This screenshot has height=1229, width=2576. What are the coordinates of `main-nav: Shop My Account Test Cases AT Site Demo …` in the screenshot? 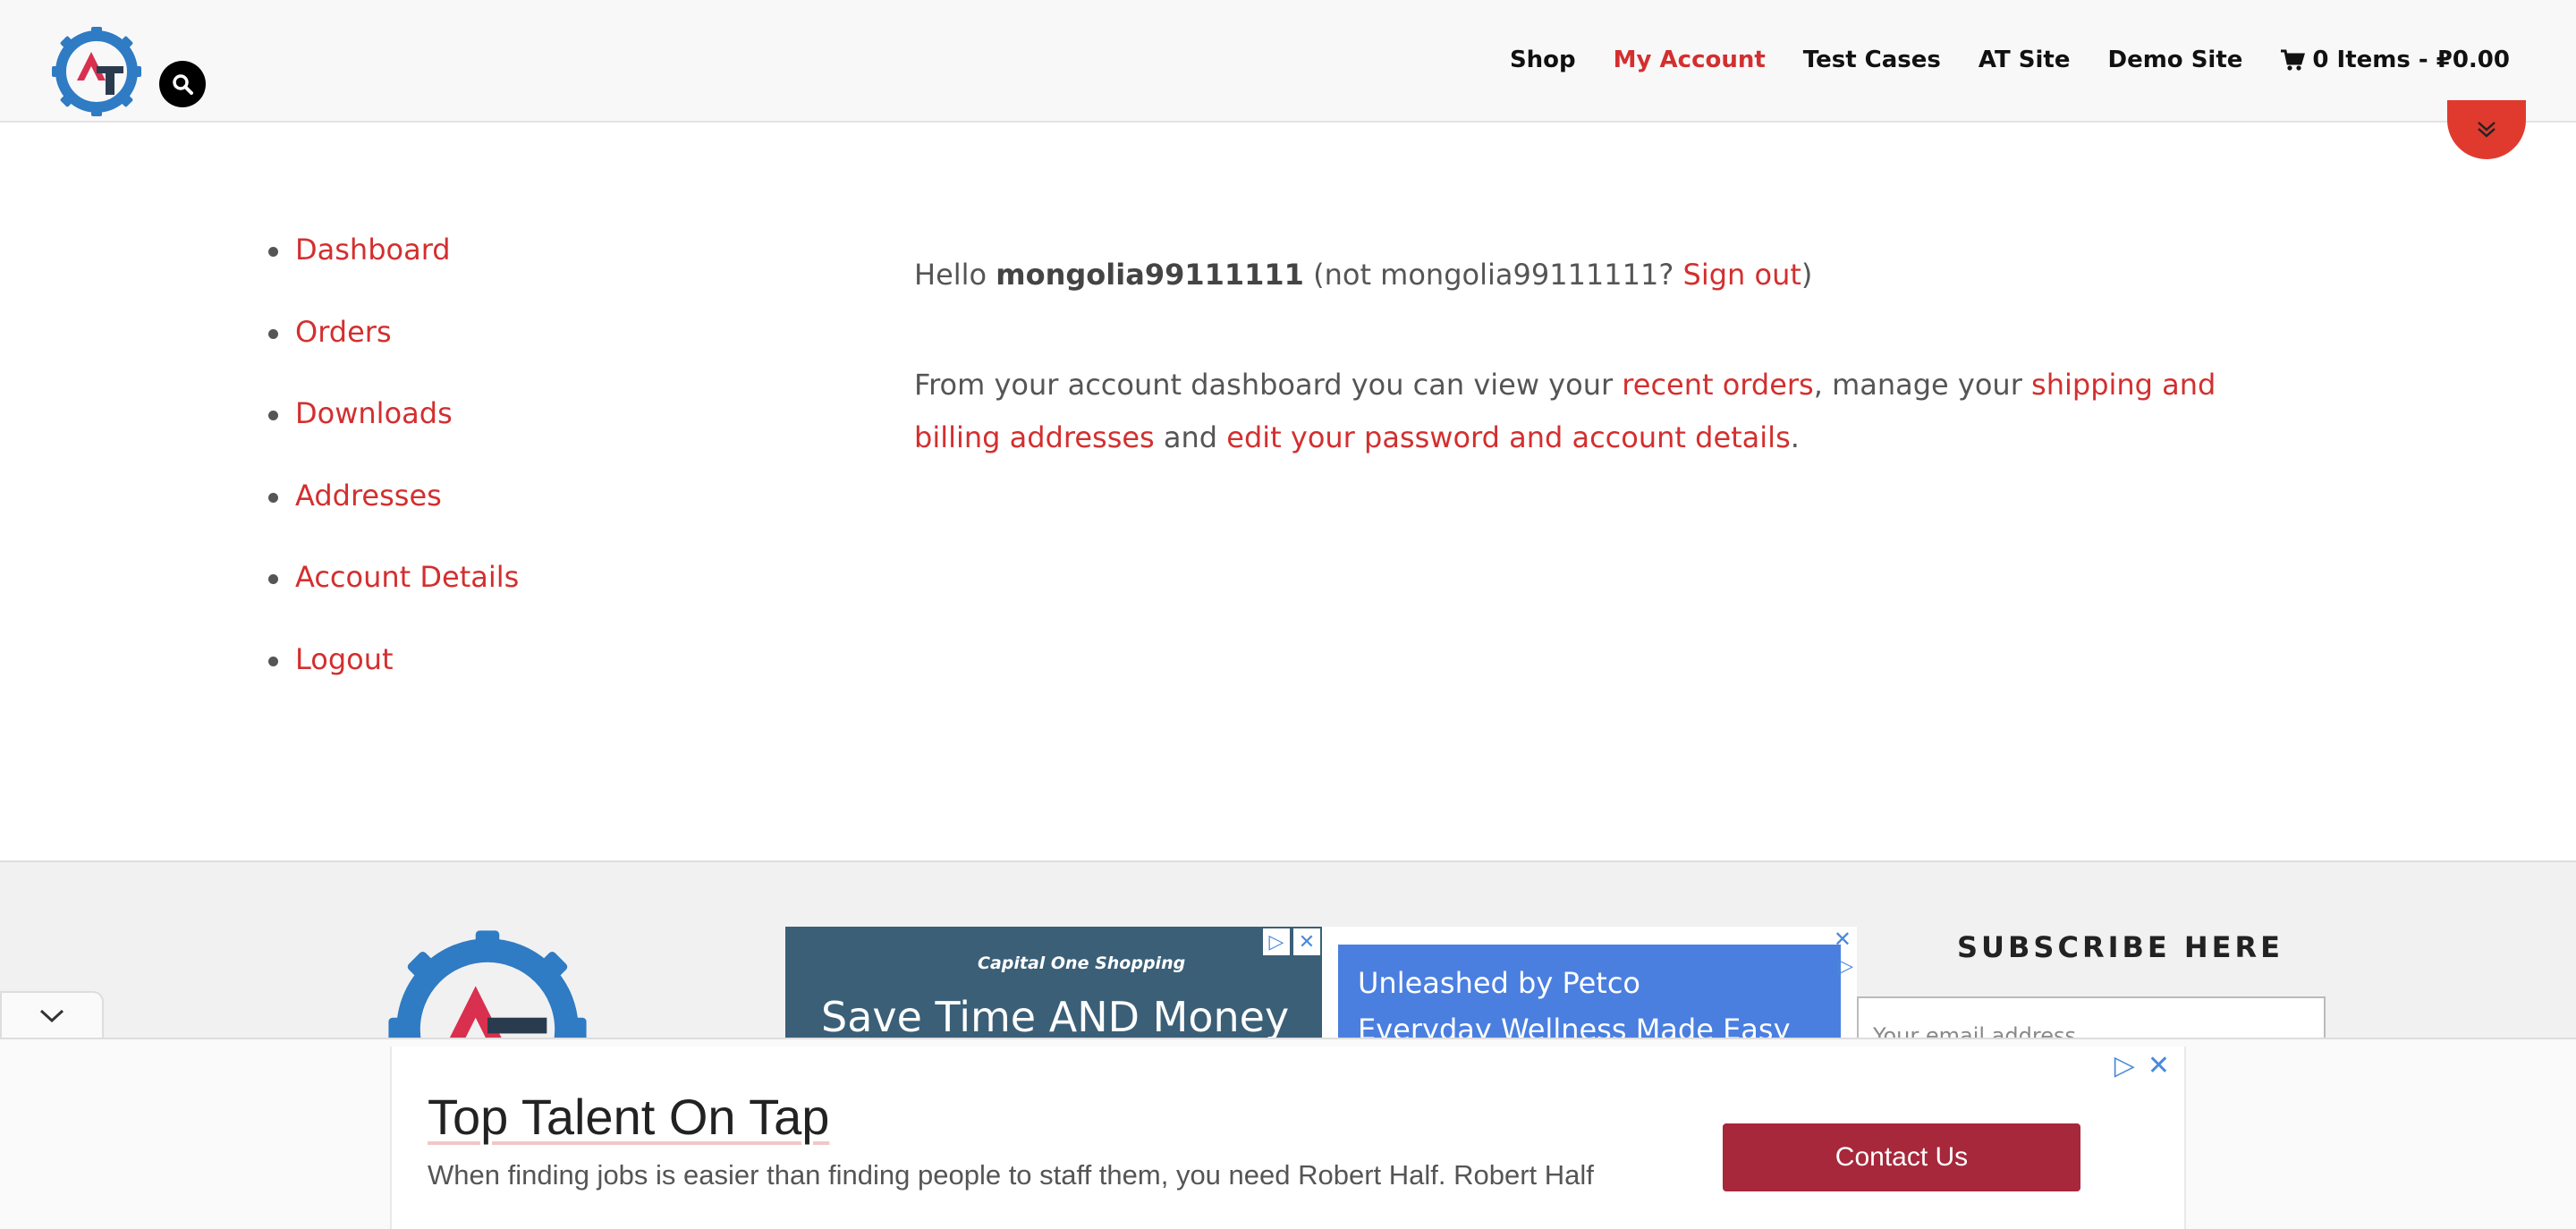 It's located at (2010, 60).